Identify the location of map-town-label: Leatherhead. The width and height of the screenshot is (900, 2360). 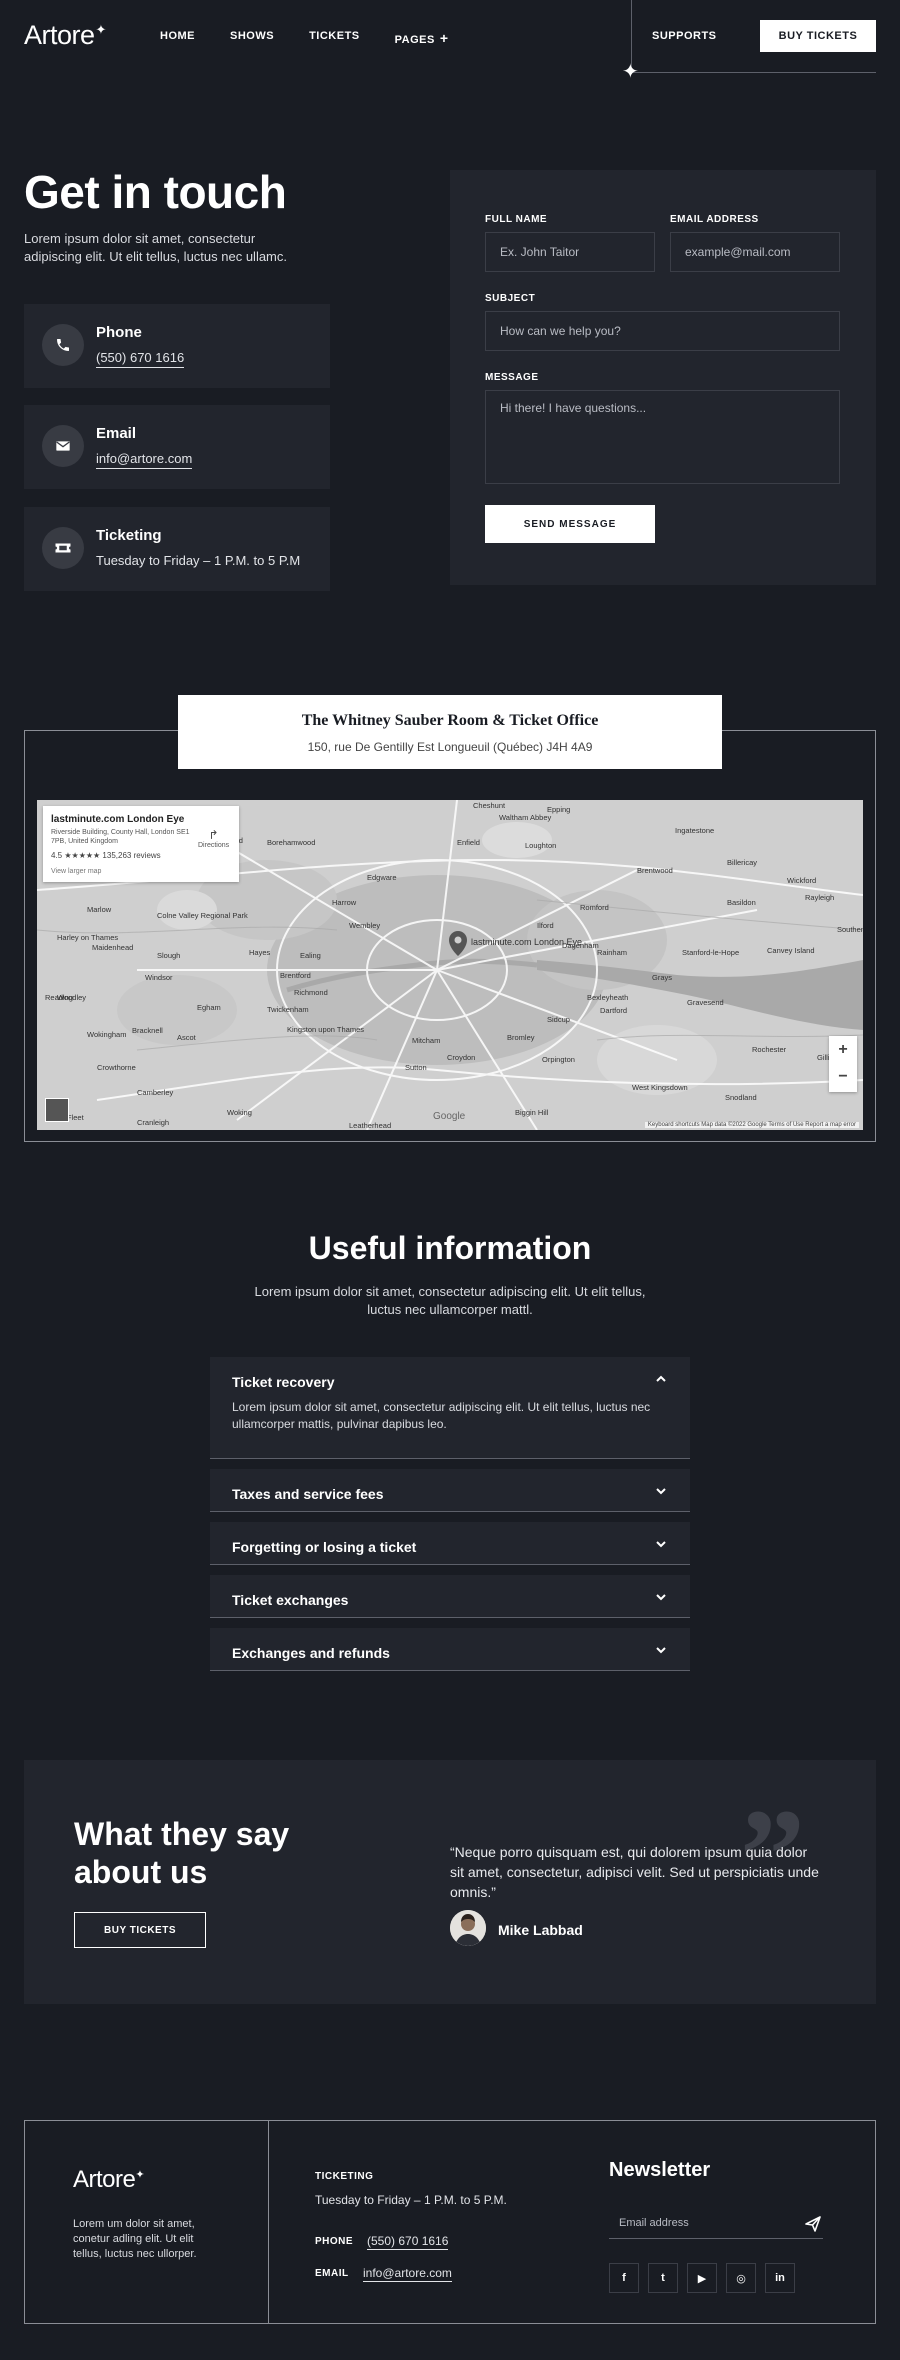
(370, 1125).